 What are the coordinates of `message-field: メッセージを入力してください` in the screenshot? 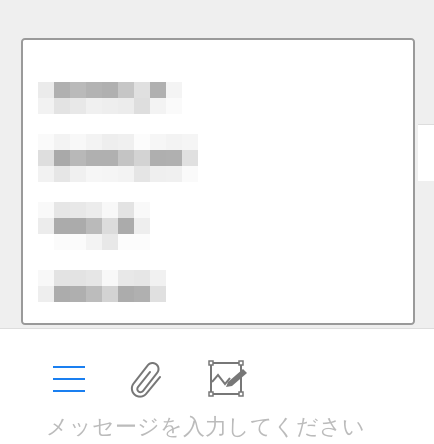 It's located at (236, 427).